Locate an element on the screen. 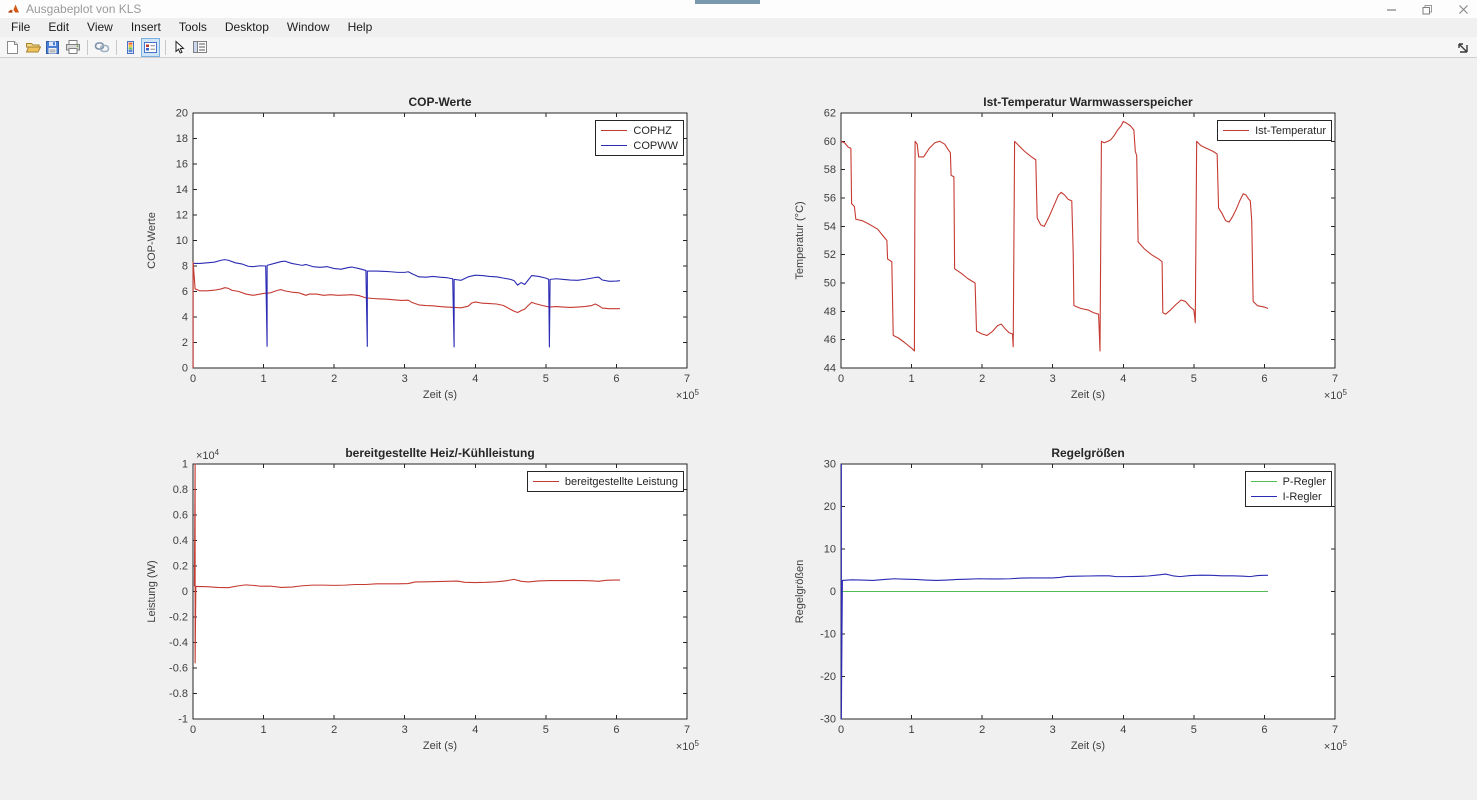 This screenshot has width=1477, height=800. legend: bereitgestellte Leistung is located at coordinates (605, 481).